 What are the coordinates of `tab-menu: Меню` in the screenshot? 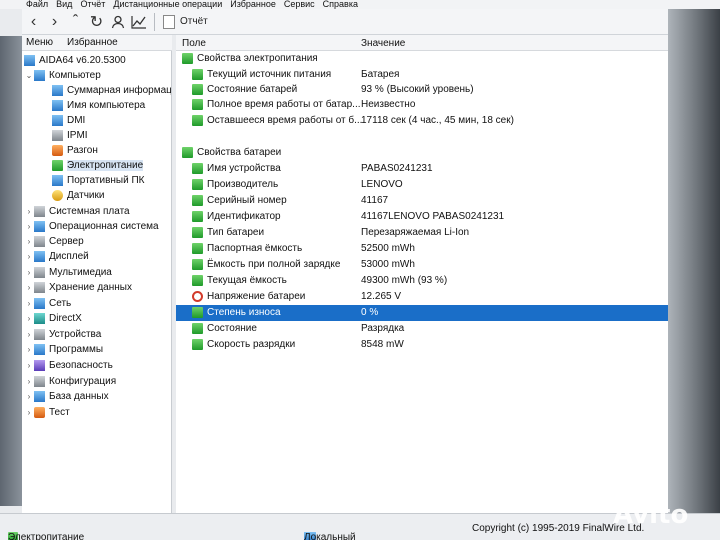 It's located at (39, 42).